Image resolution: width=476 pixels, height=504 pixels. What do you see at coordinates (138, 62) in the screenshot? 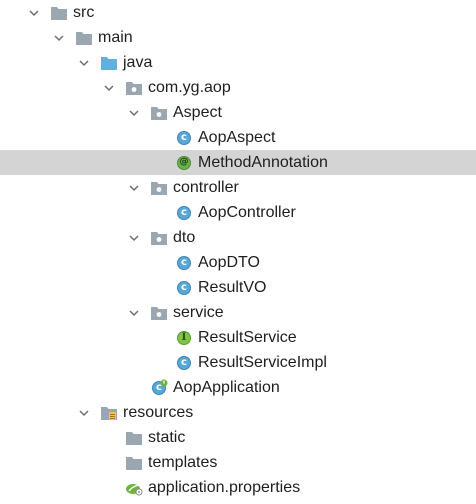
I see `tree-item-label: java` at bounding box center [138, 62].